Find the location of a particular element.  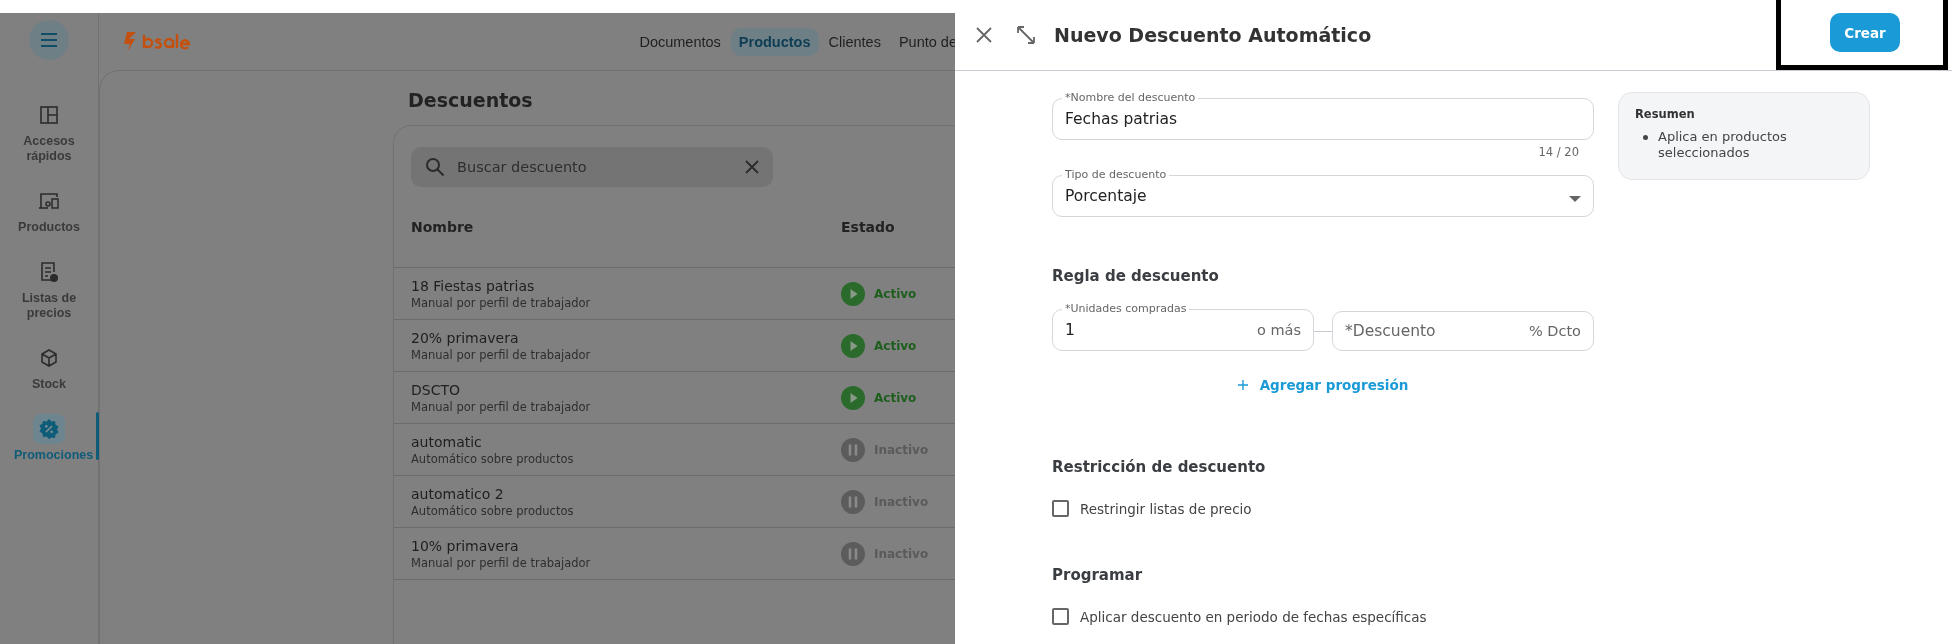

logo-icon is located at coordinates (156, 41).